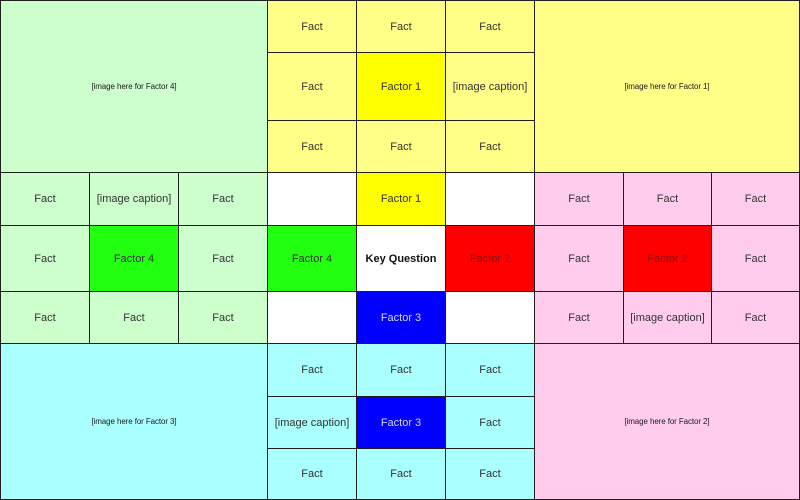  Describe the element at coordinates (667, 86) in the screenshot. I see `factor1-image-placeholder: [image here for Factor 1]` at that location.